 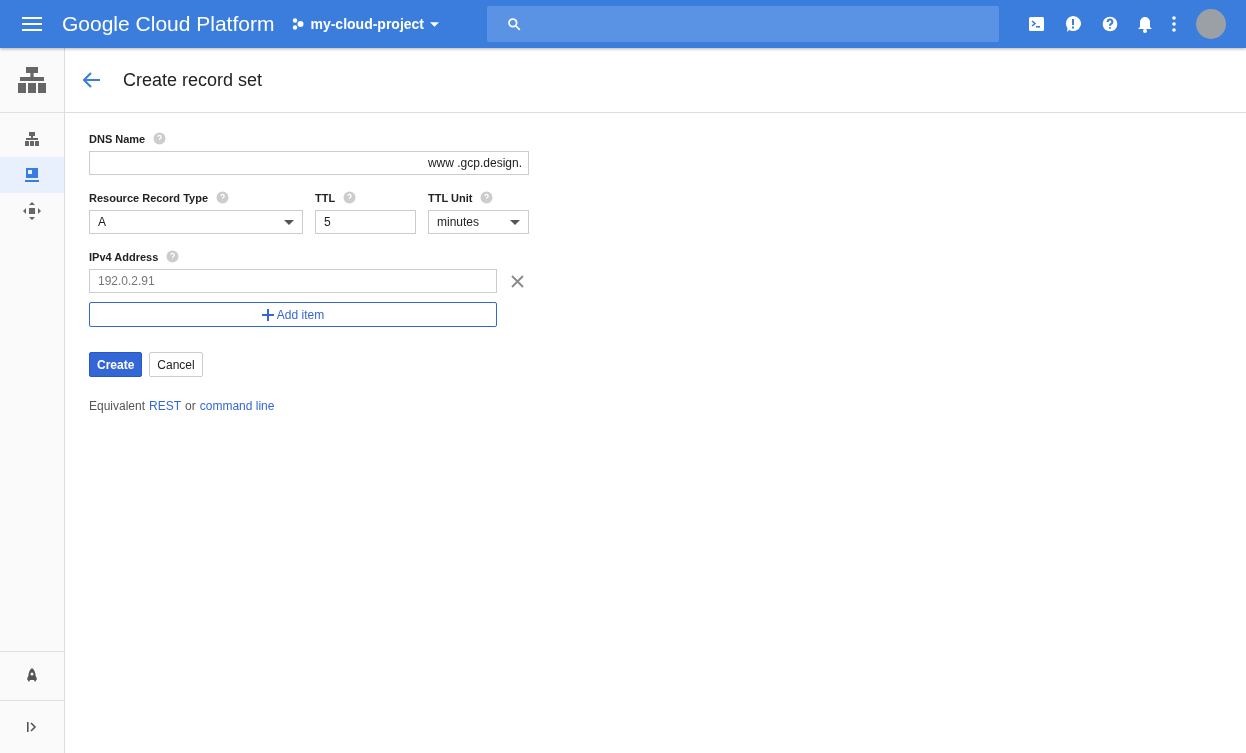 What do you see at coordinates (196, 222) in the screenshot?
I see `record-type-dropdown: A` at bounding box center [196, 222].